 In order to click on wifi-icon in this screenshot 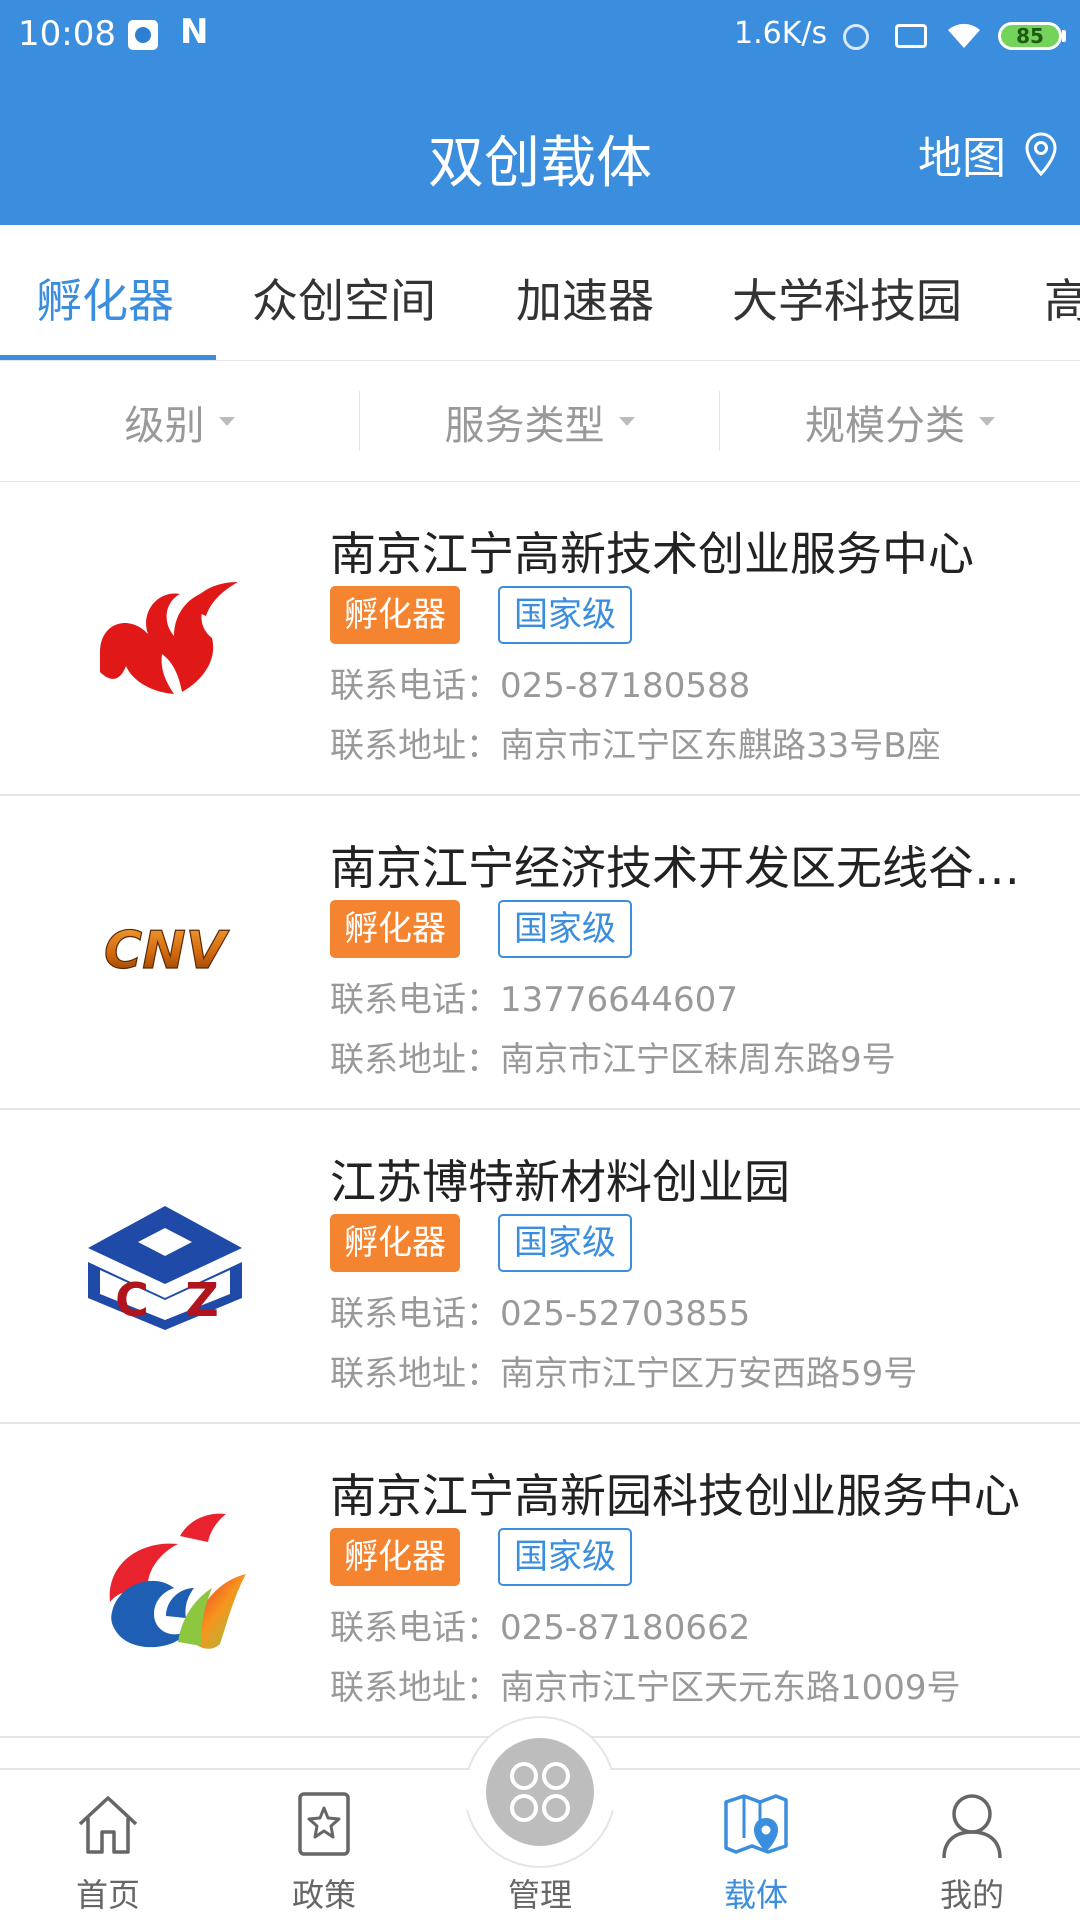, I will do `click(964, 35)`.